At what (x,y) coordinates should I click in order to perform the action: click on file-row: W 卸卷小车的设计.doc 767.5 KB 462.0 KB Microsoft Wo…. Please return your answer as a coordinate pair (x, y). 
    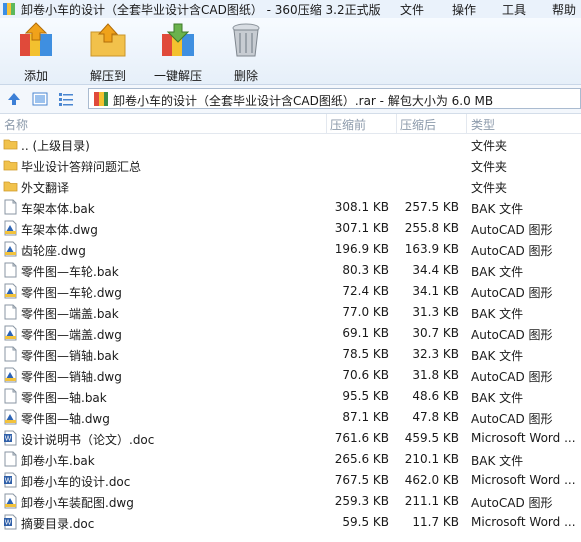
    Looking at the image, I should click on (290, 480).